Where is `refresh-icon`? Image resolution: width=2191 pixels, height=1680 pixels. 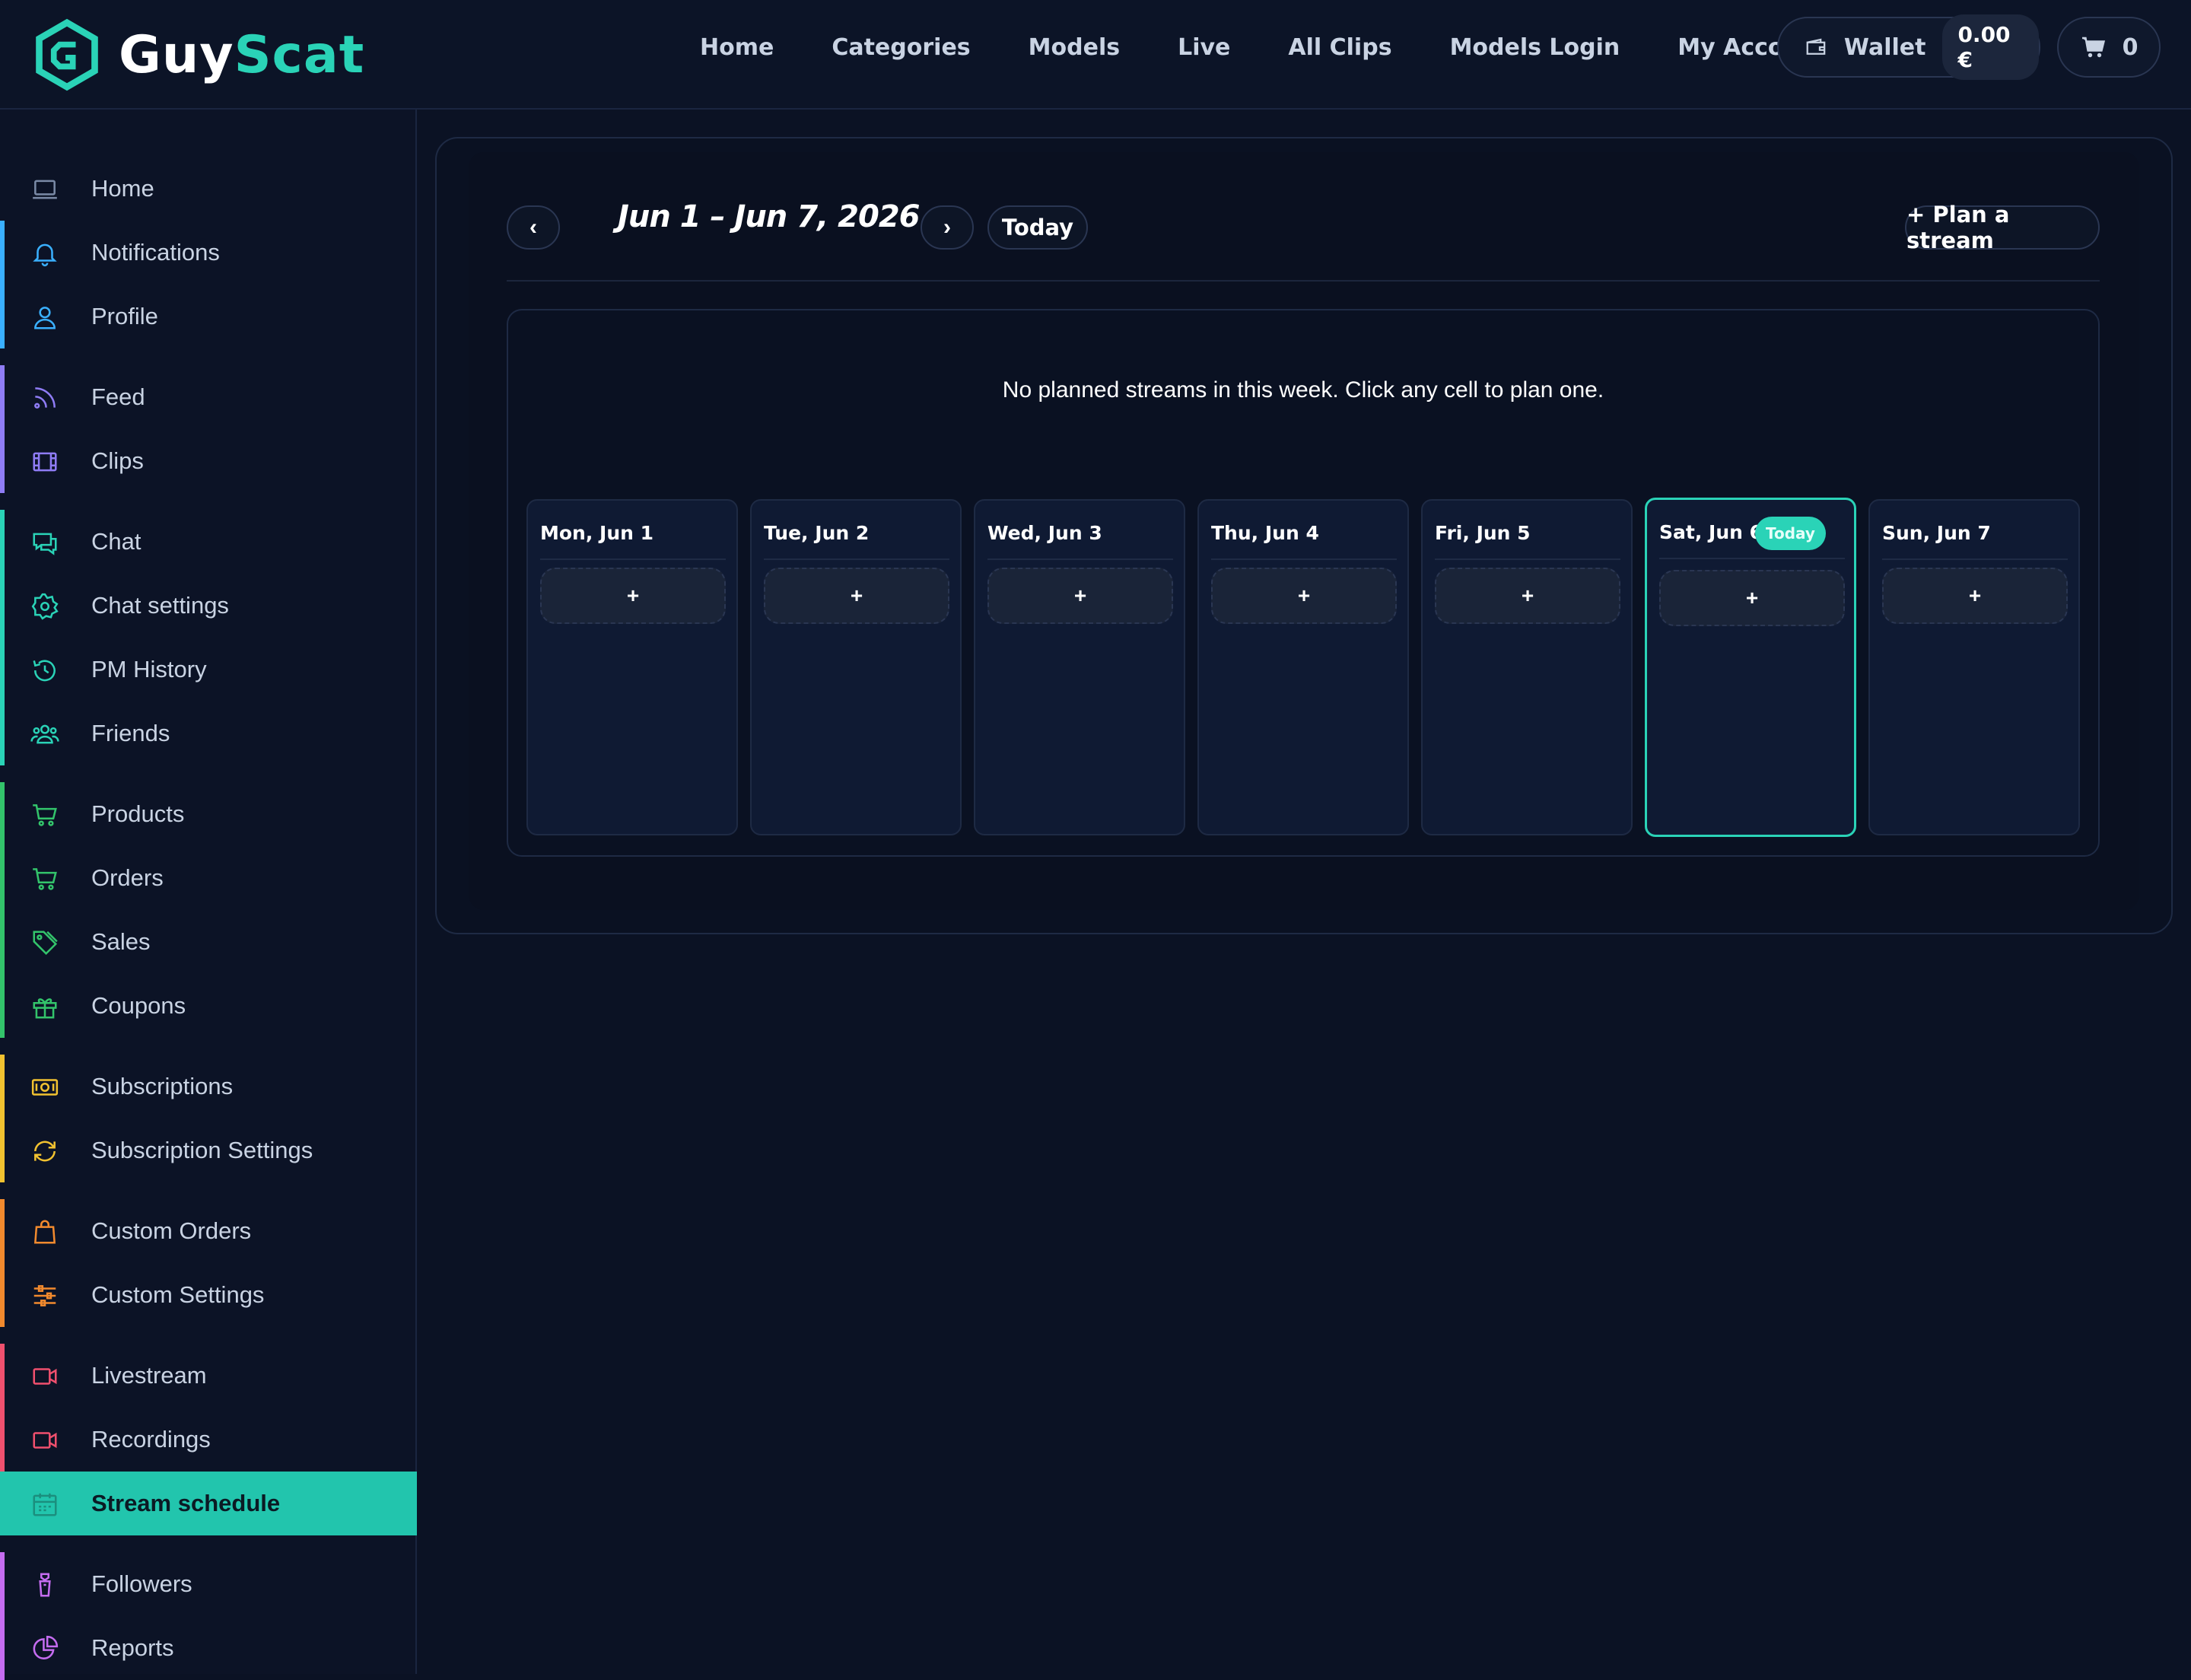 refresh-icon is located at coordinates (45, 1152).